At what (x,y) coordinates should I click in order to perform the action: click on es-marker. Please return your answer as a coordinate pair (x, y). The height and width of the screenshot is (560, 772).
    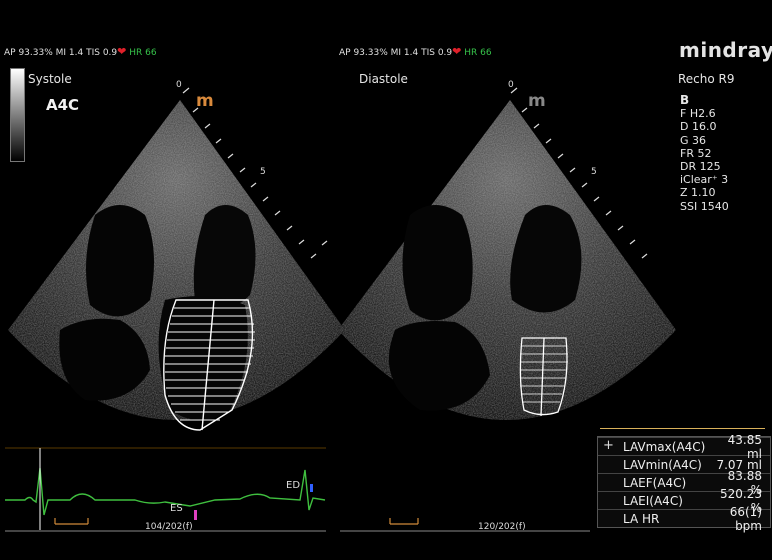
    Looking at the image, I should click on (195, 515).